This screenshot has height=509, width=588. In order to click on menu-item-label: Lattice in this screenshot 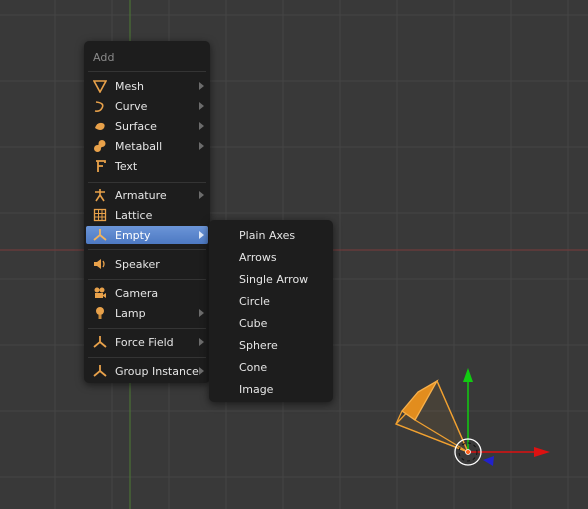, I will do `click(134, 215)`.